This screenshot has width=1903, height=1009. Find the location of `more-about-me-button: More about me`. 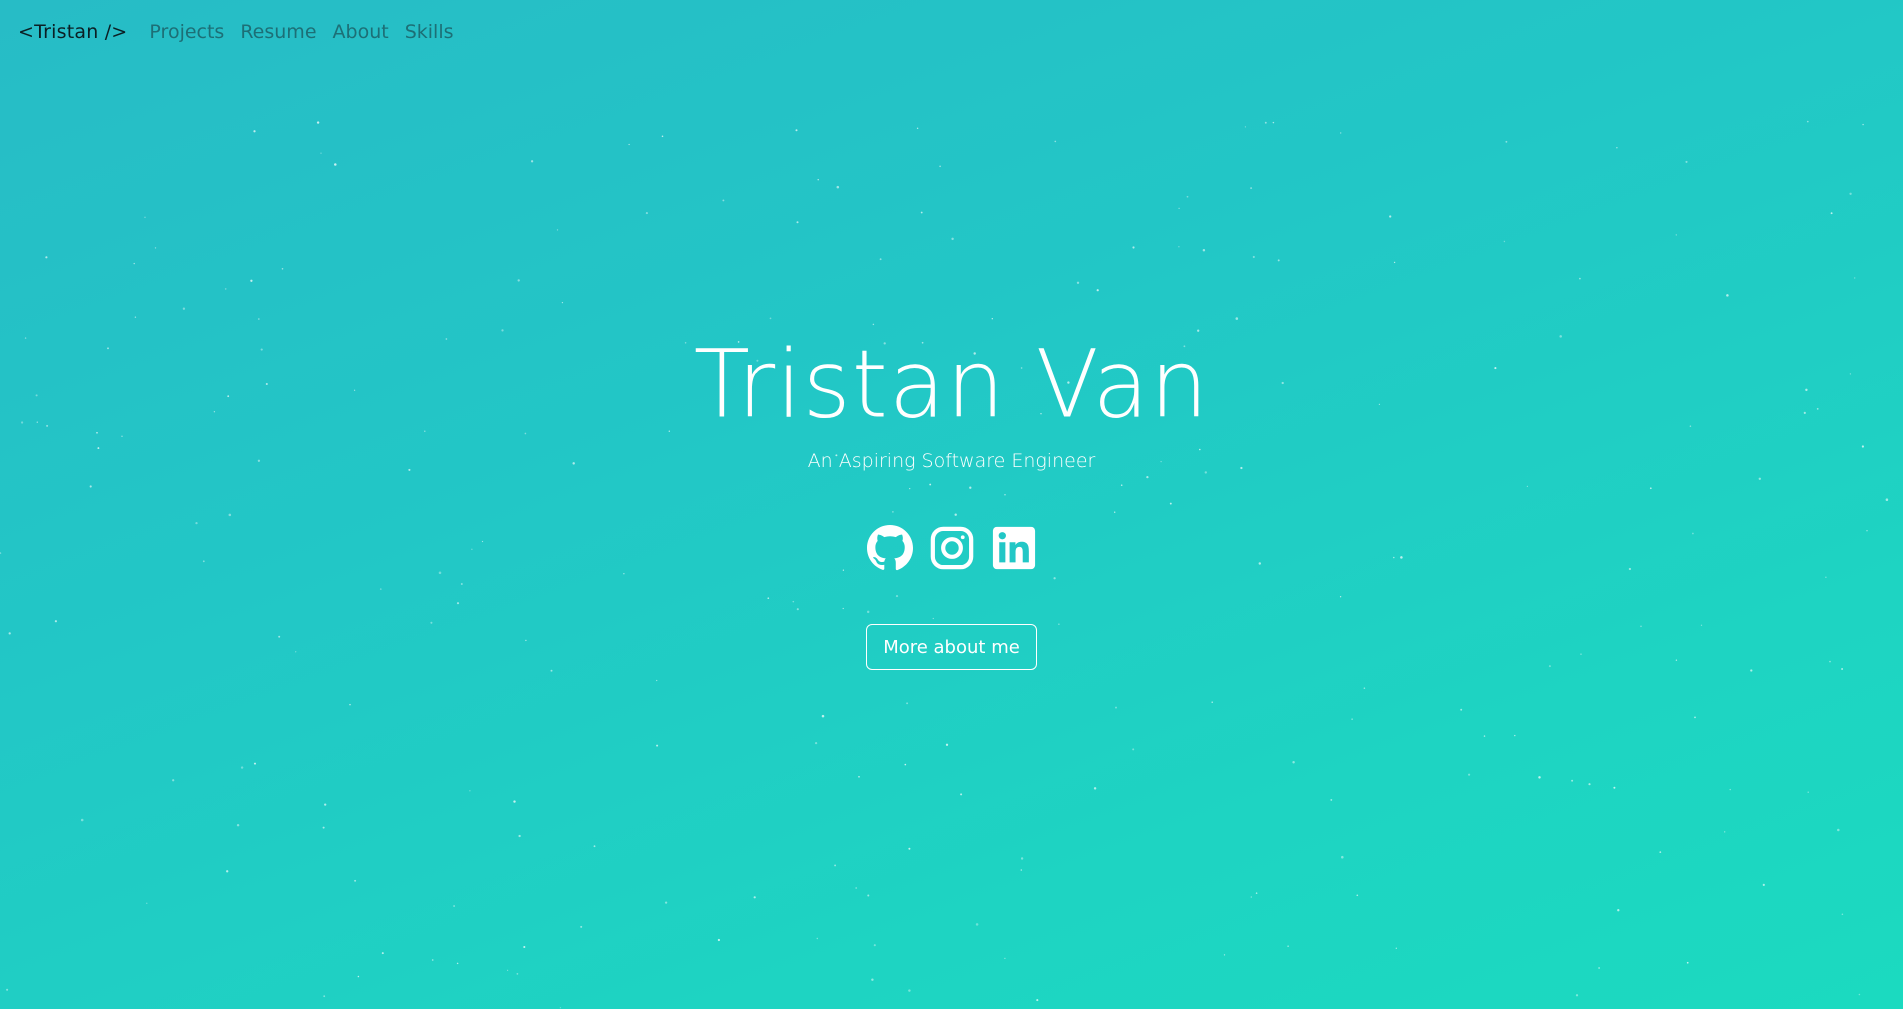

more-about-me-button: More about me is located at coordinates (951, 647).